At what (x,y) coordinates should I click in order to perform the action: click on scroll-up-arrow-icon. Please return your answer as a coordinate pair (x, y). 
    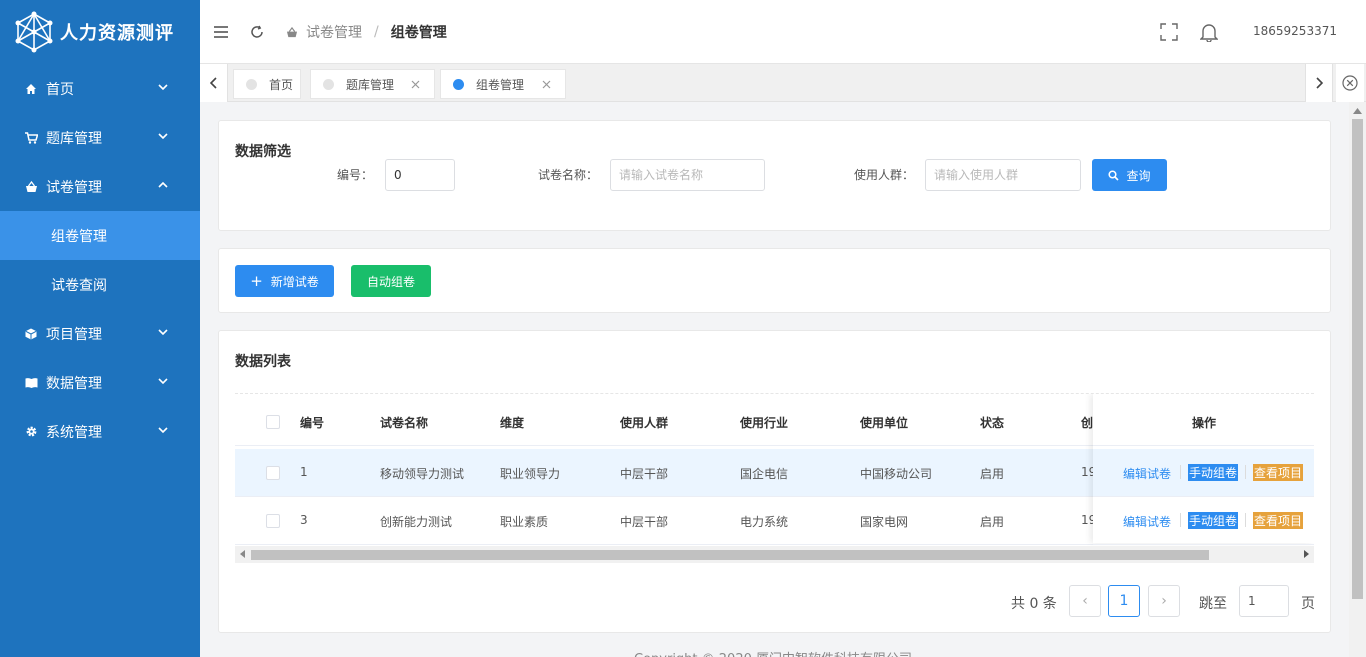
    Looking at the image, I should click on (1357, 111).